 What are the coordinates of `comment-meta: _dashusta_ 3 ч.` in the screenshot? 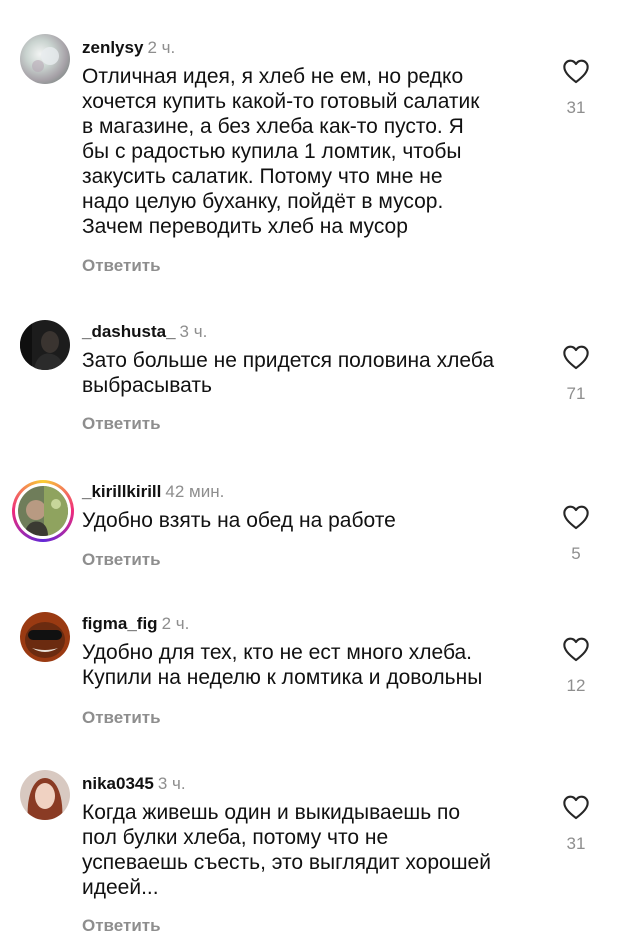 It's located at (144, 332).